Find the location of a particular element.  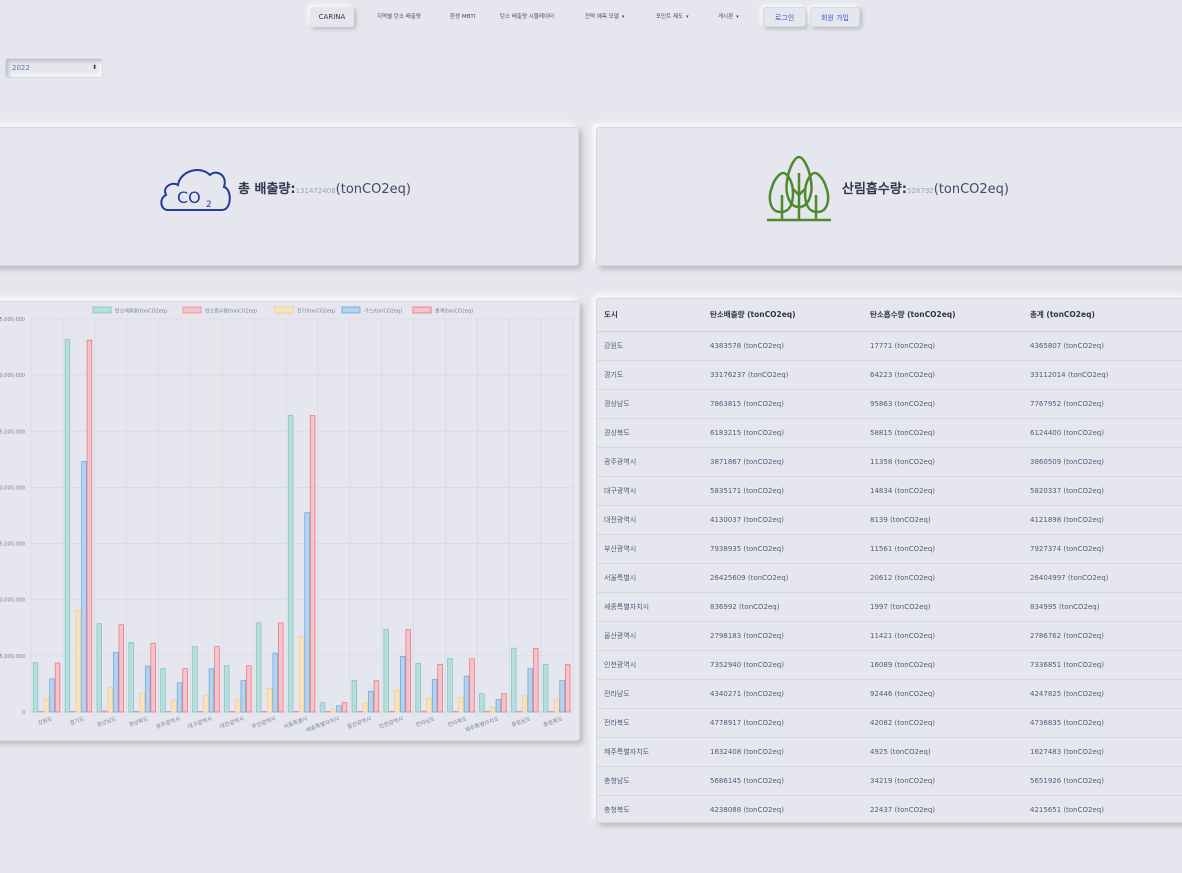

total-cell: 3860509 (tonCO2eq) is located at coordinates (1106, 462).